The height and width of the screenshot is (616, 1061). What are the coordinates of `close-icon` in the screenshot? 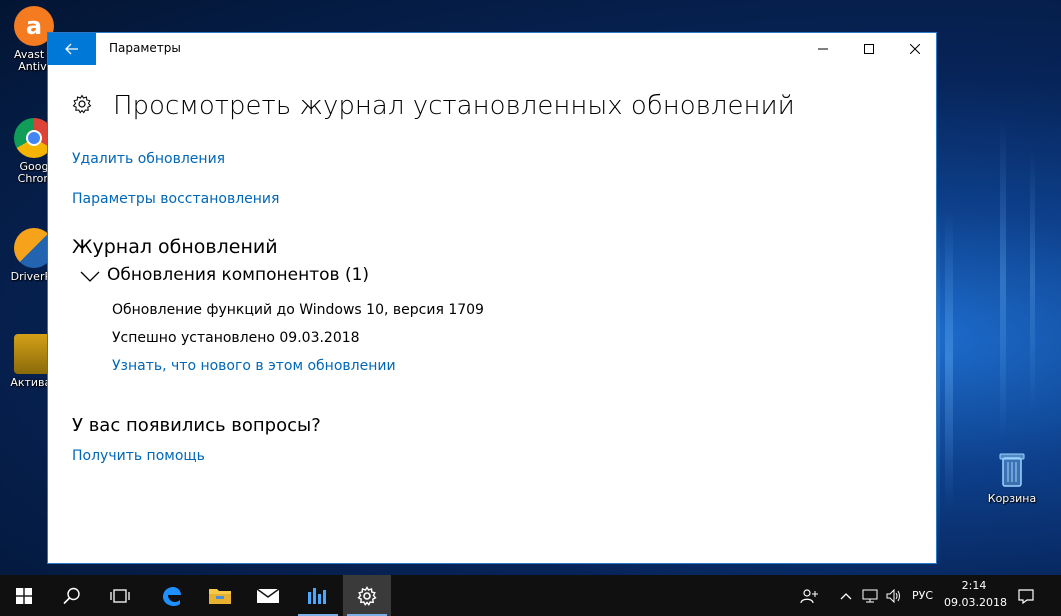 It's located at (915, 49).